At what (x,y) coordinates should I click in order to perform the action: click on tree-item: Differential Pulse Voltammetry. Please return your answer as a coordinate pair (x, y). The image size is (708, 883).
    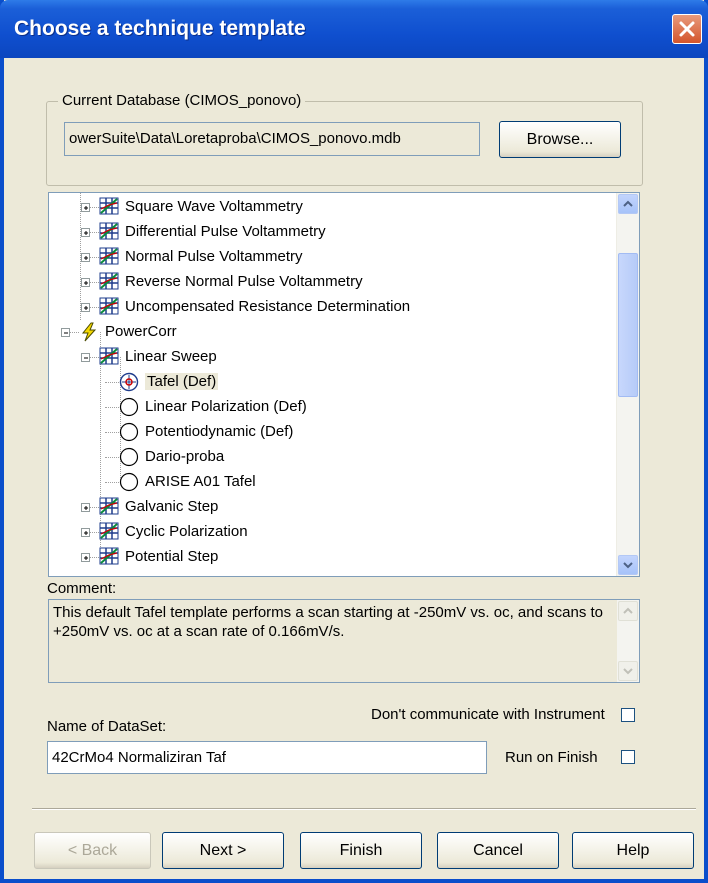
    Looking at the image, I should click on (212, 232).